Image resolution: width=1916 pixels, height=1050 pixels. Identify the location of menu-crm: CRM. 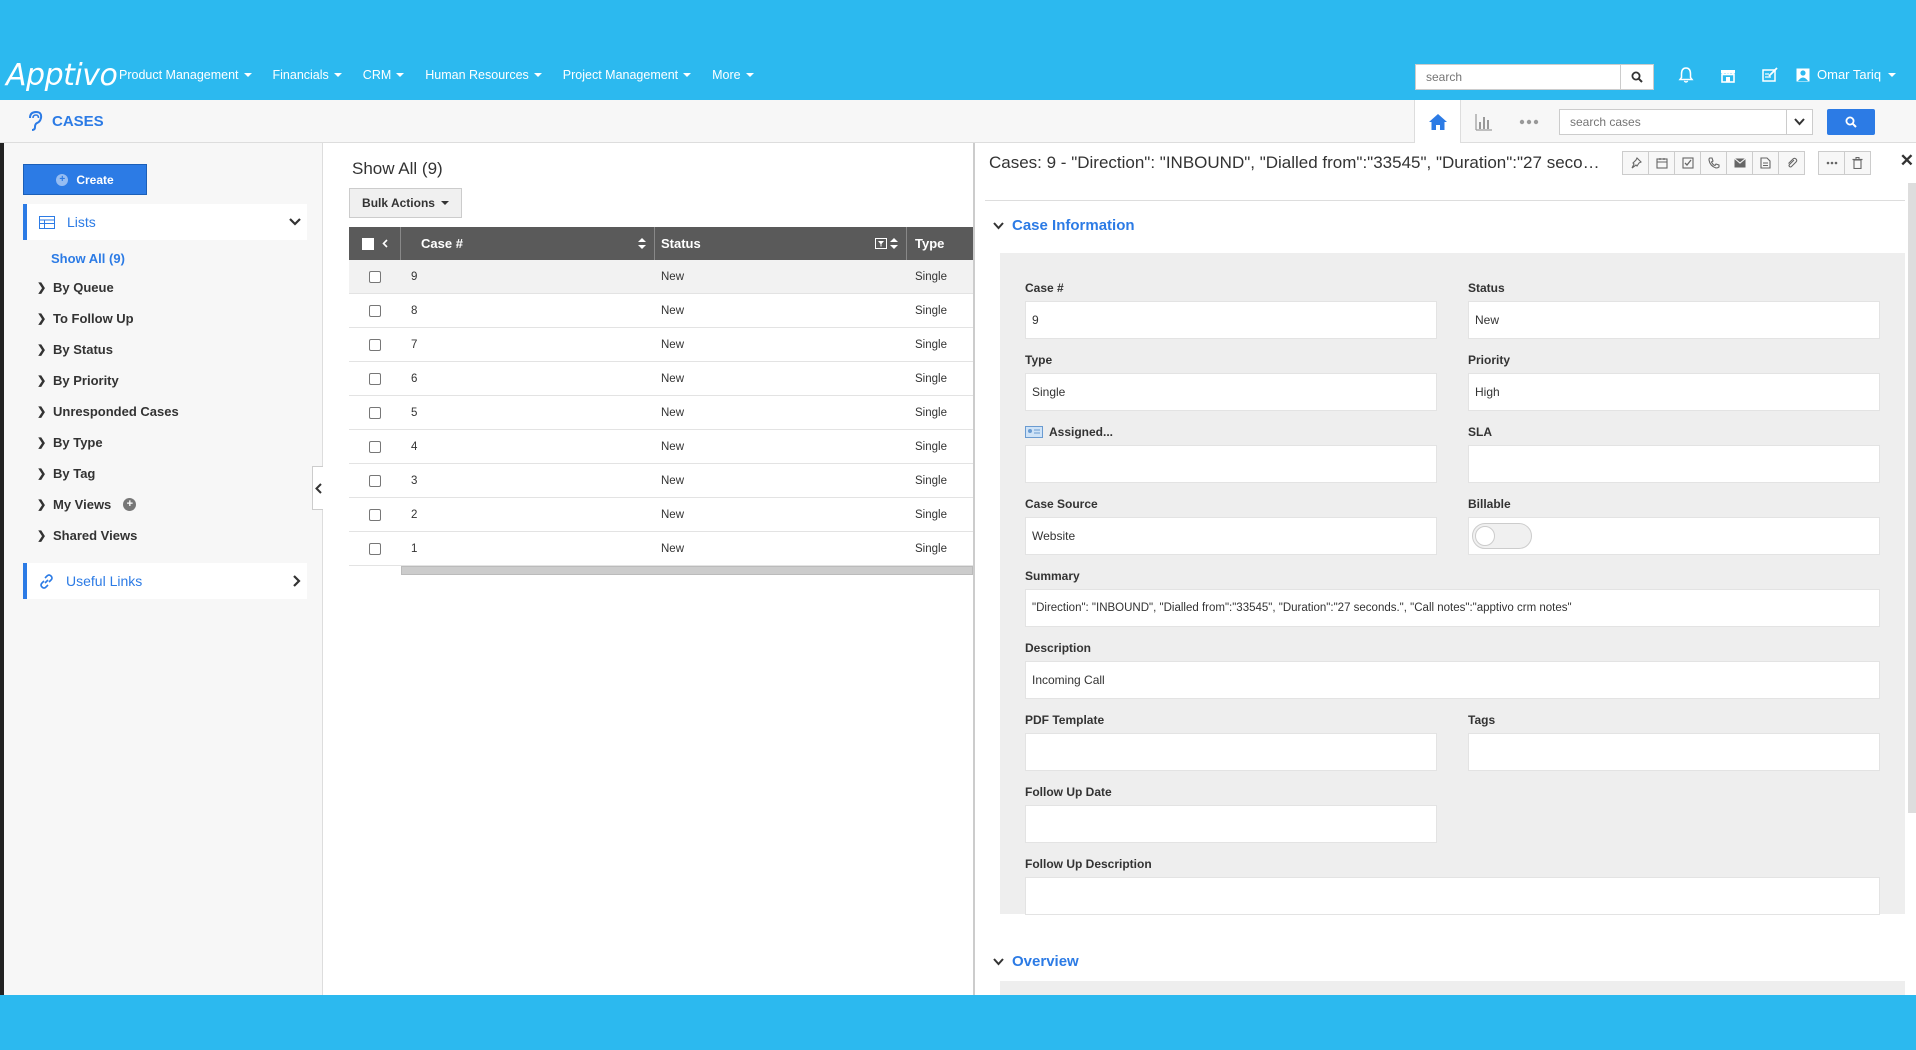
(384, 75).